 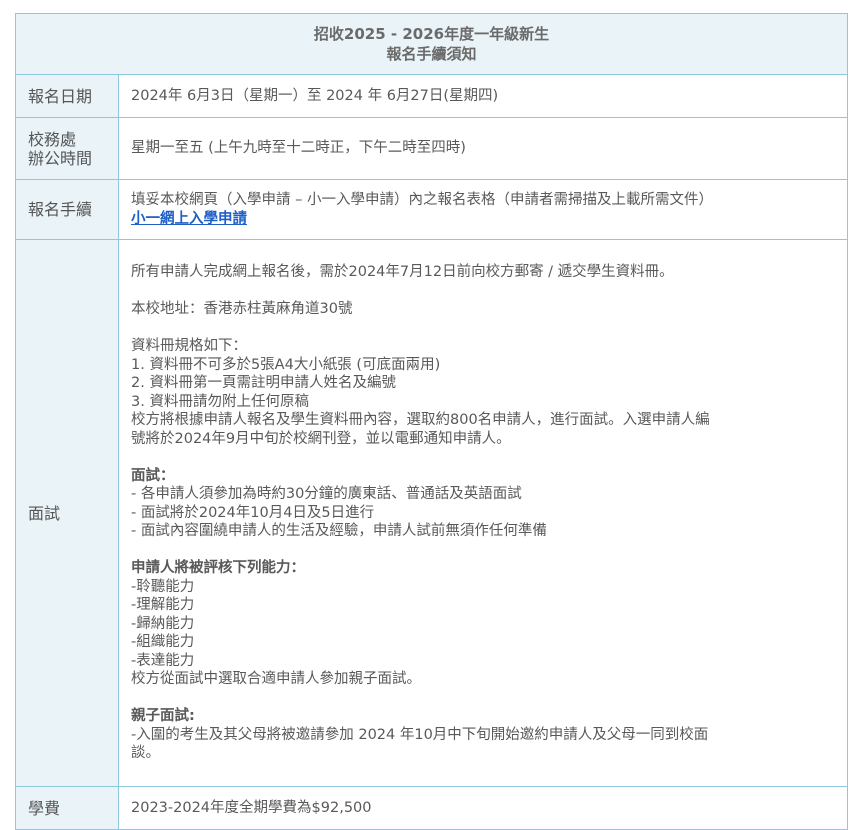 I want to click on table-row-office-hours: 校務處 辦公時間 星期一至五 (上午九時至十二時正，下午二時至四時), so click(x=432, y=148).